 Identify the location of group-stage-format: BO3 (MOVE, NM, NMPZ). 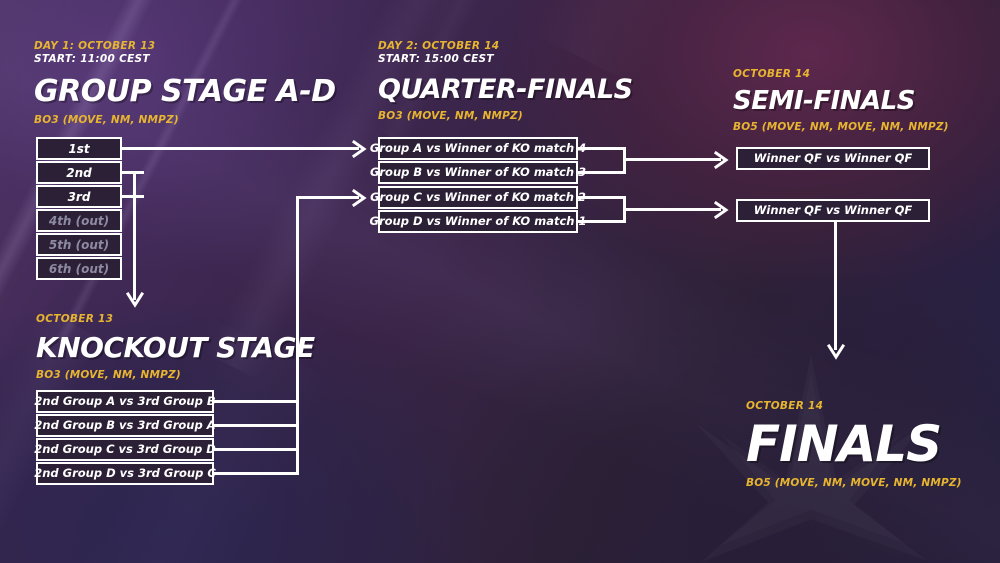
(106, 120).